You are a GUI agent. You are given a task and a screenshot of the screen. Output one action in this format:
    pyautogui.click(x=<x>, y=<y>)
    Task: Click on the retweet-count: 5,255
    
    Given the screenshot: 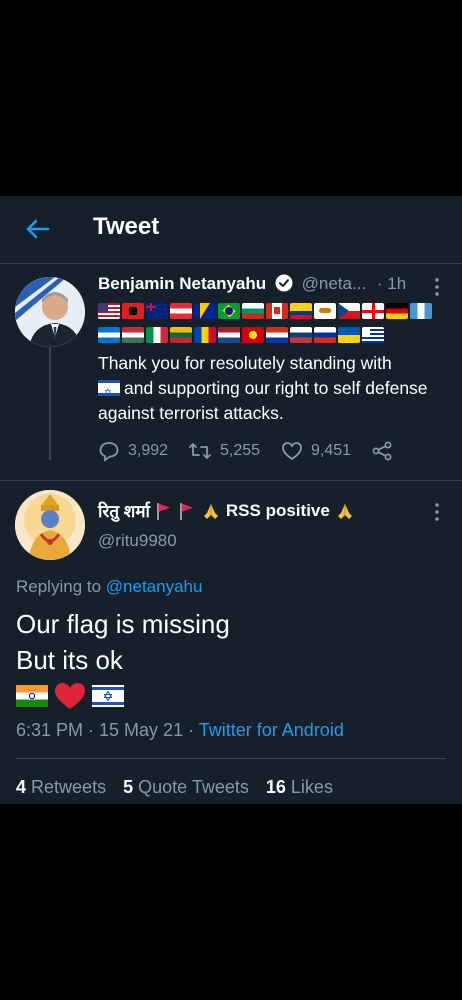 What is the action you would take?
    pyautogui.click(x=240, y=450)
    